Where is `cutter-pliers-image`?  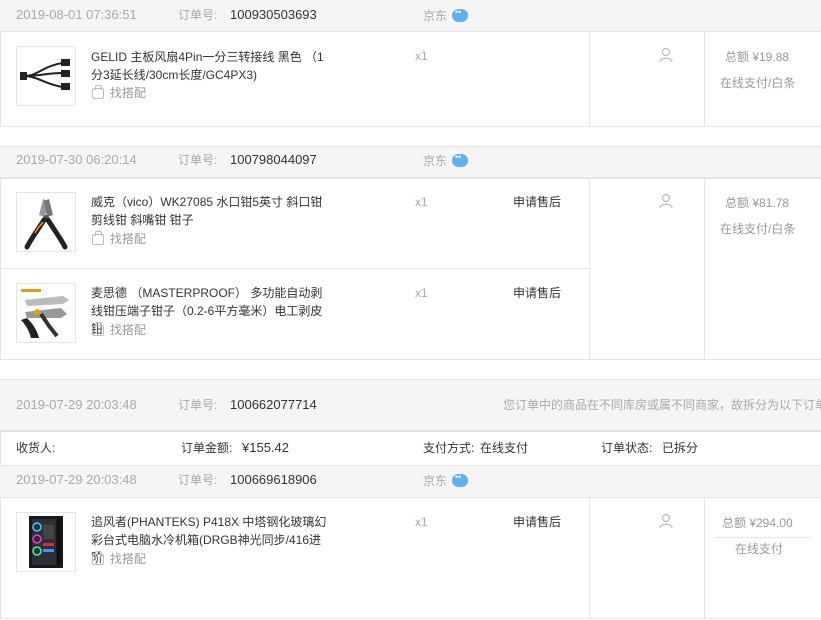 cutter-pliers-image is located at coordinates (46, 224).